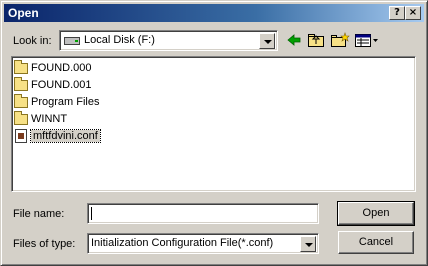 The width and height of the screenshot is (428, 266). I want to click on help-button: ?, so click(397, 13).